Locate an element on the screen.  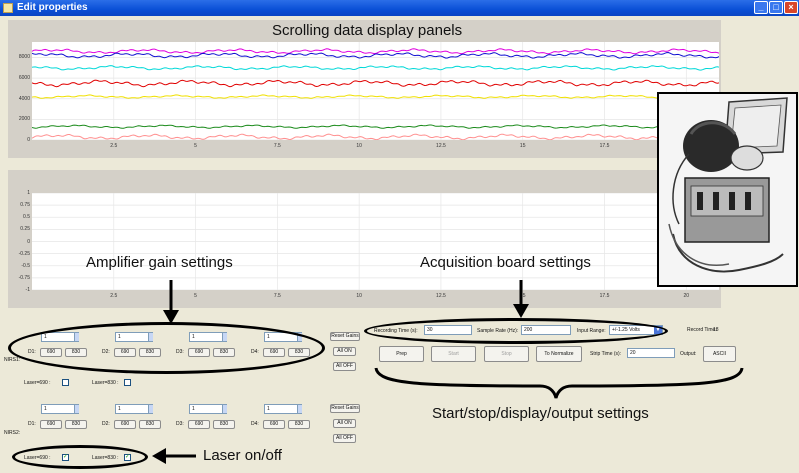
startstop-brace is located at coordinates (559, 383).